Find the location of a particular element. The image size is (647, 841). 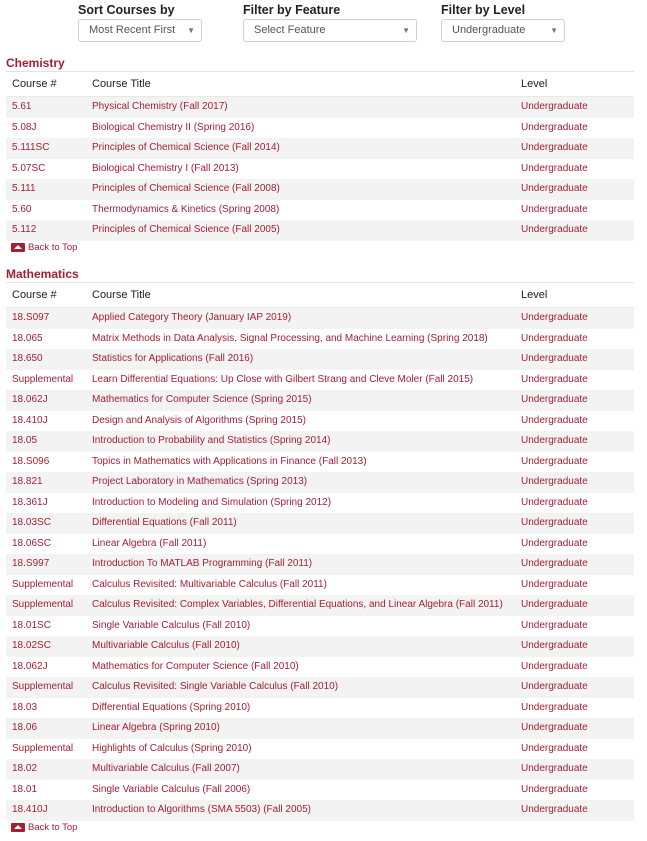

course-title-link: Differential Equations (Spring 2010) is located at coordinates (171, 708).